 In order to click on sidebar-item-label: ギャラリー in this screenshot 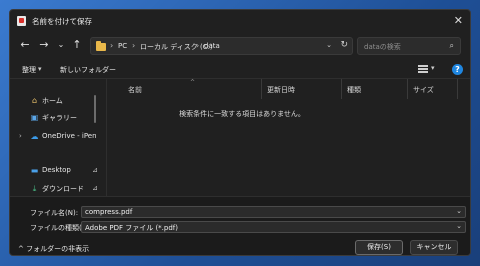, I will do `click(59, 118)`.